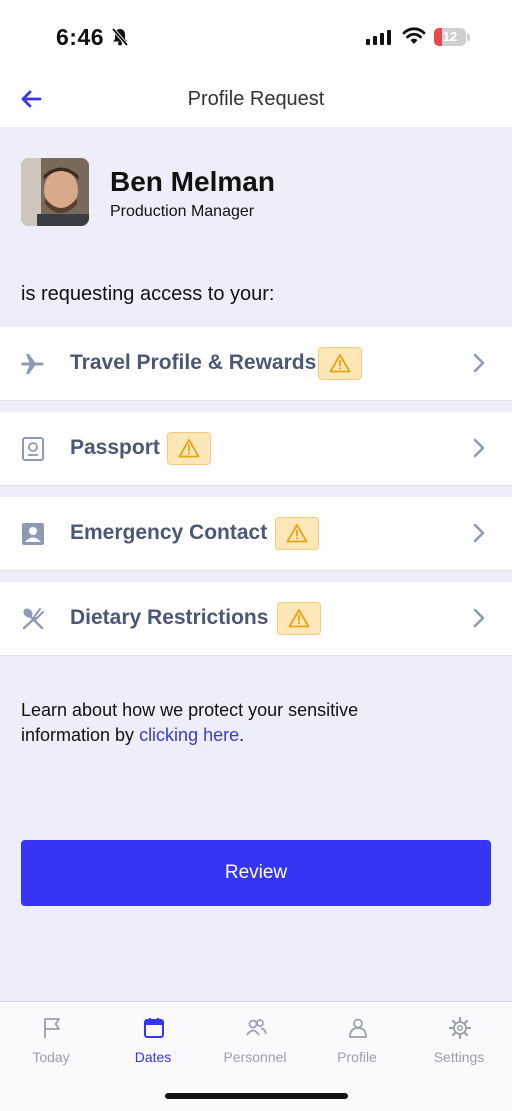  I want to click on page-title: Profile Request, so click(256, 99).